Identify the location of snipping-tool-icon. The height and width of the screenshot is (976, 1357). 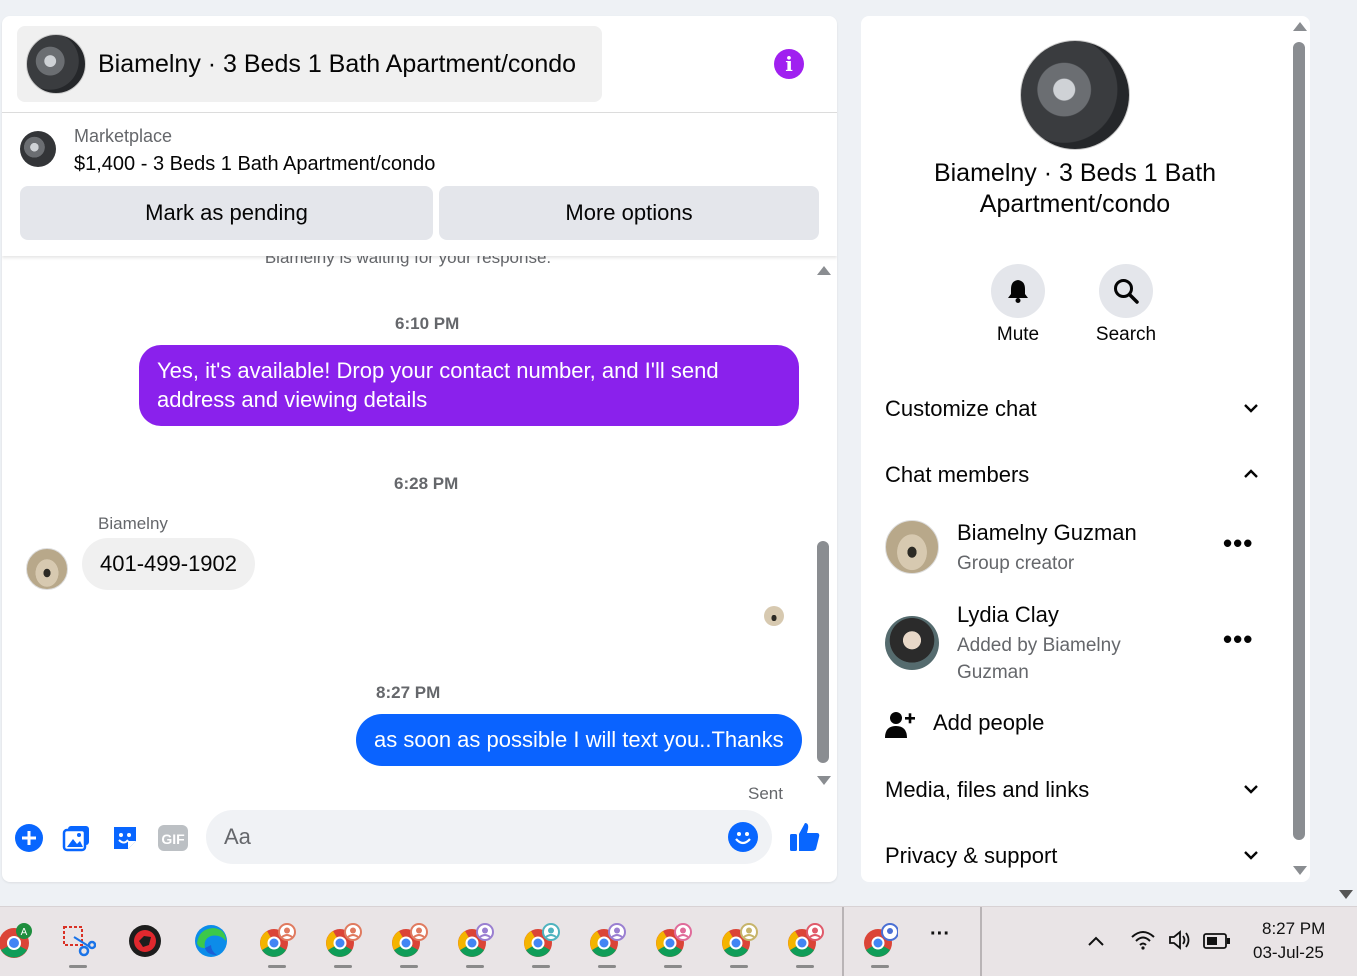
(78, 941).